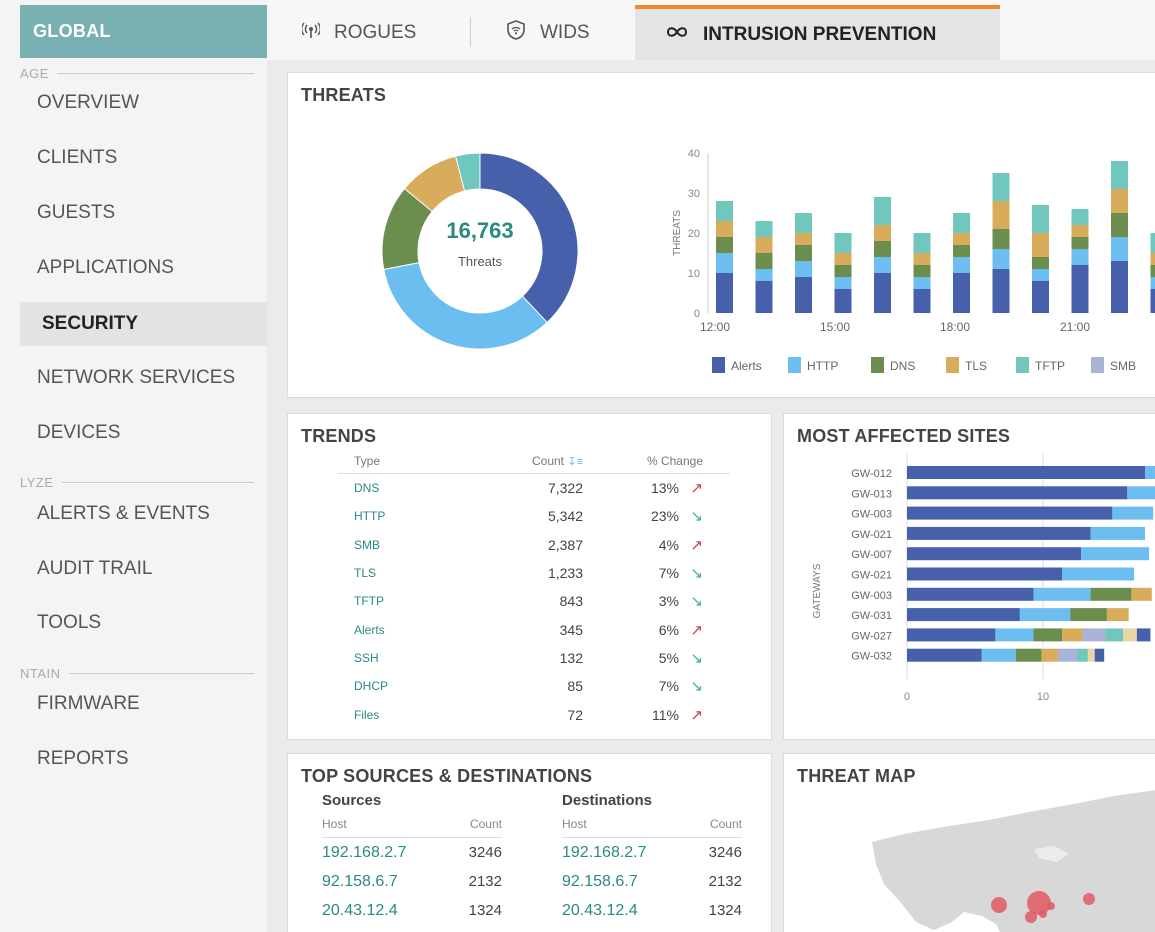 This screenshot has width=1155, height=932. Describe the element at coordinates (403, 630) in the screenshot. I see `trend-type-link: Alerts` at that location.